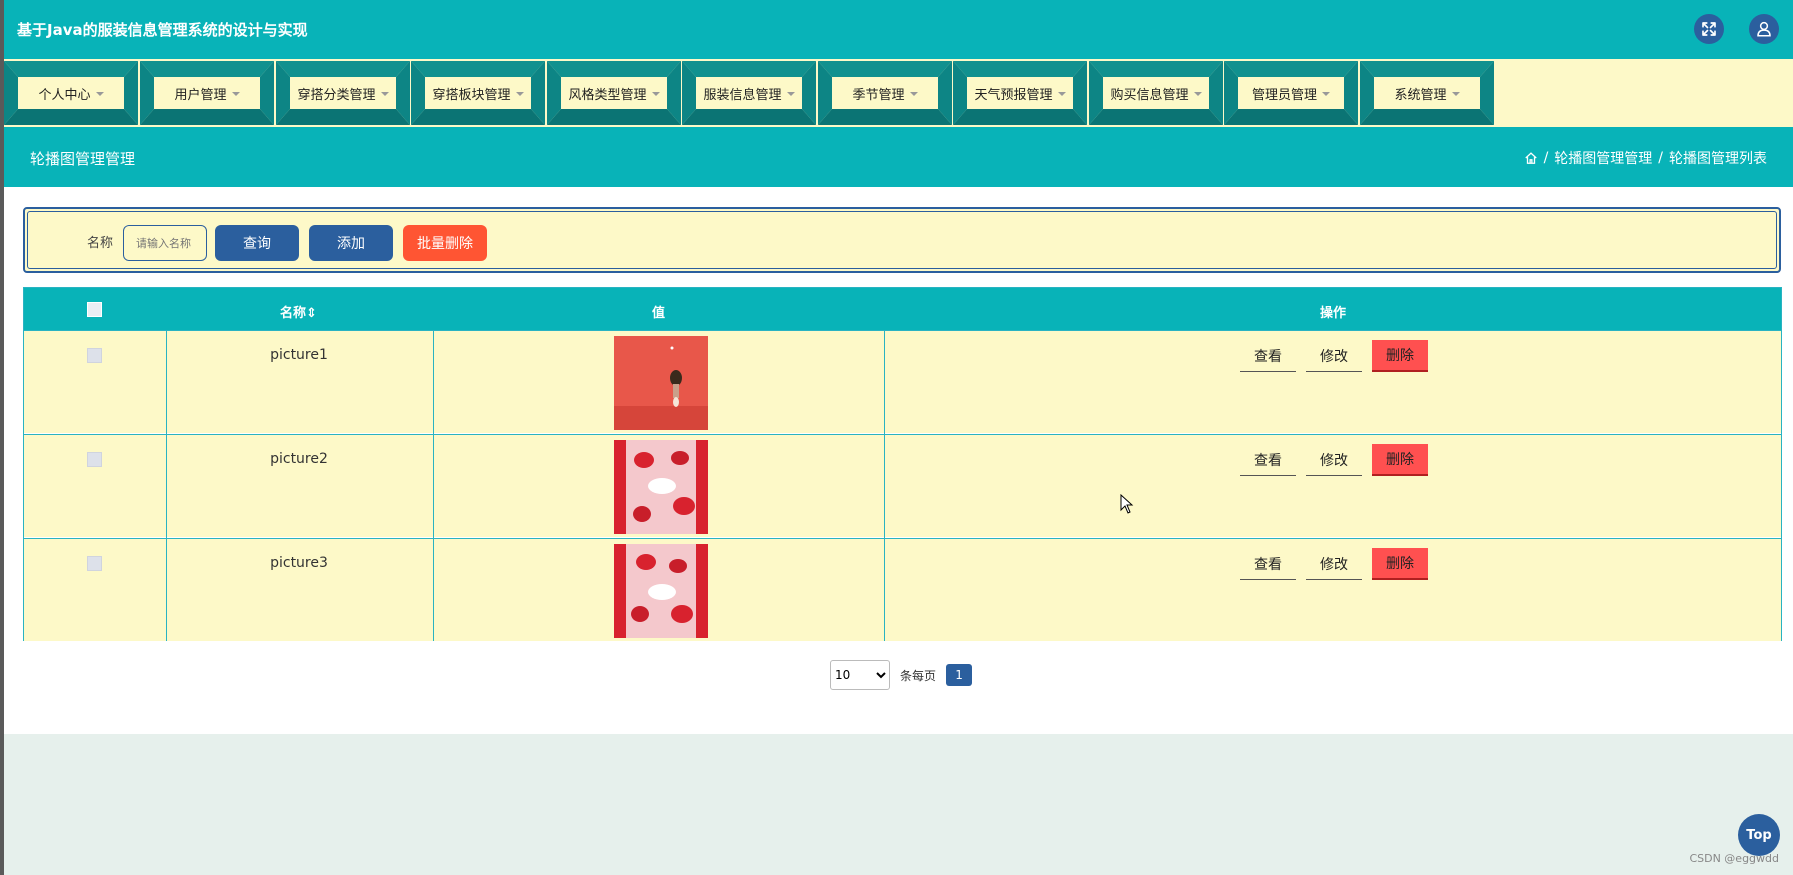 The width and height of the screenshot is (1793, 875). Describe the element at coordinates (1333, 313) in the screenshot. I see `column-header-ops: 操作` at that location.